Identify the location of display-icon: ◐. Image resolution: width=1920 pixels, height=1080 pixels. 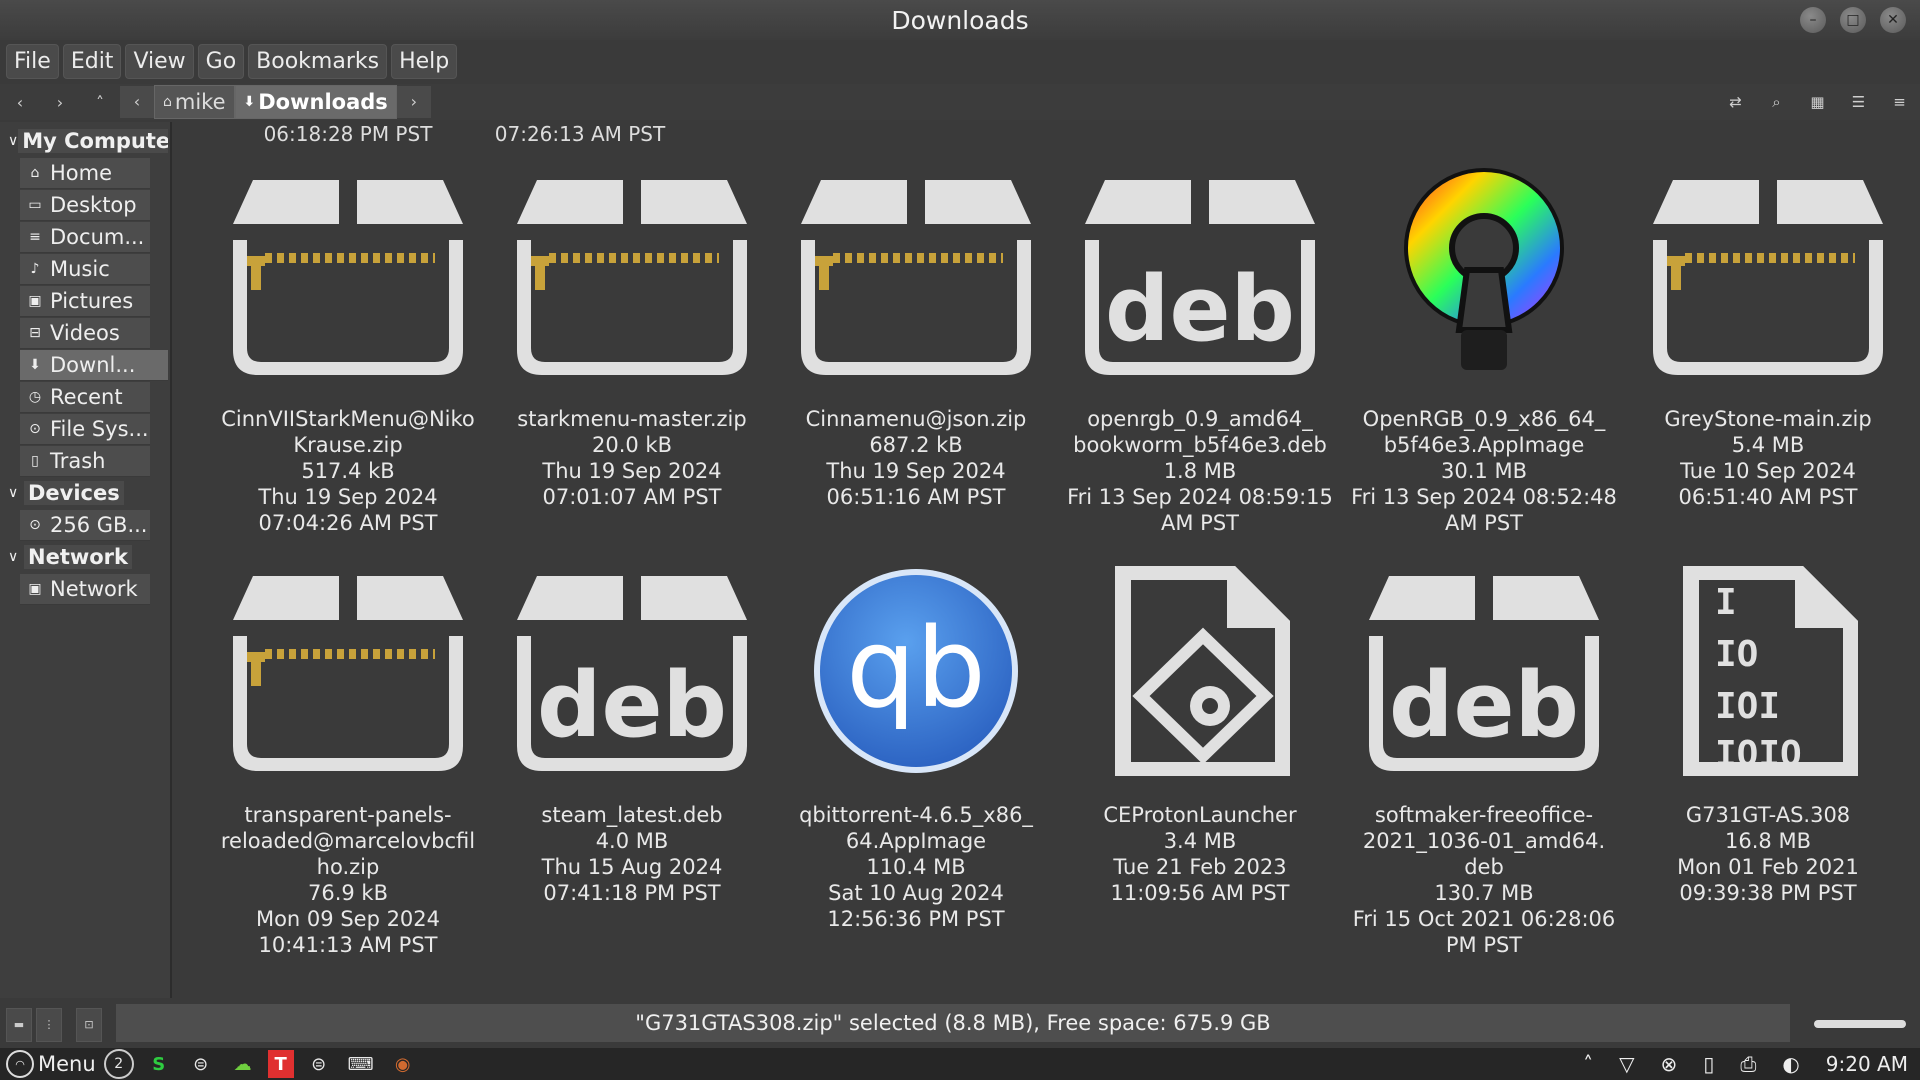
(1790, 1064).